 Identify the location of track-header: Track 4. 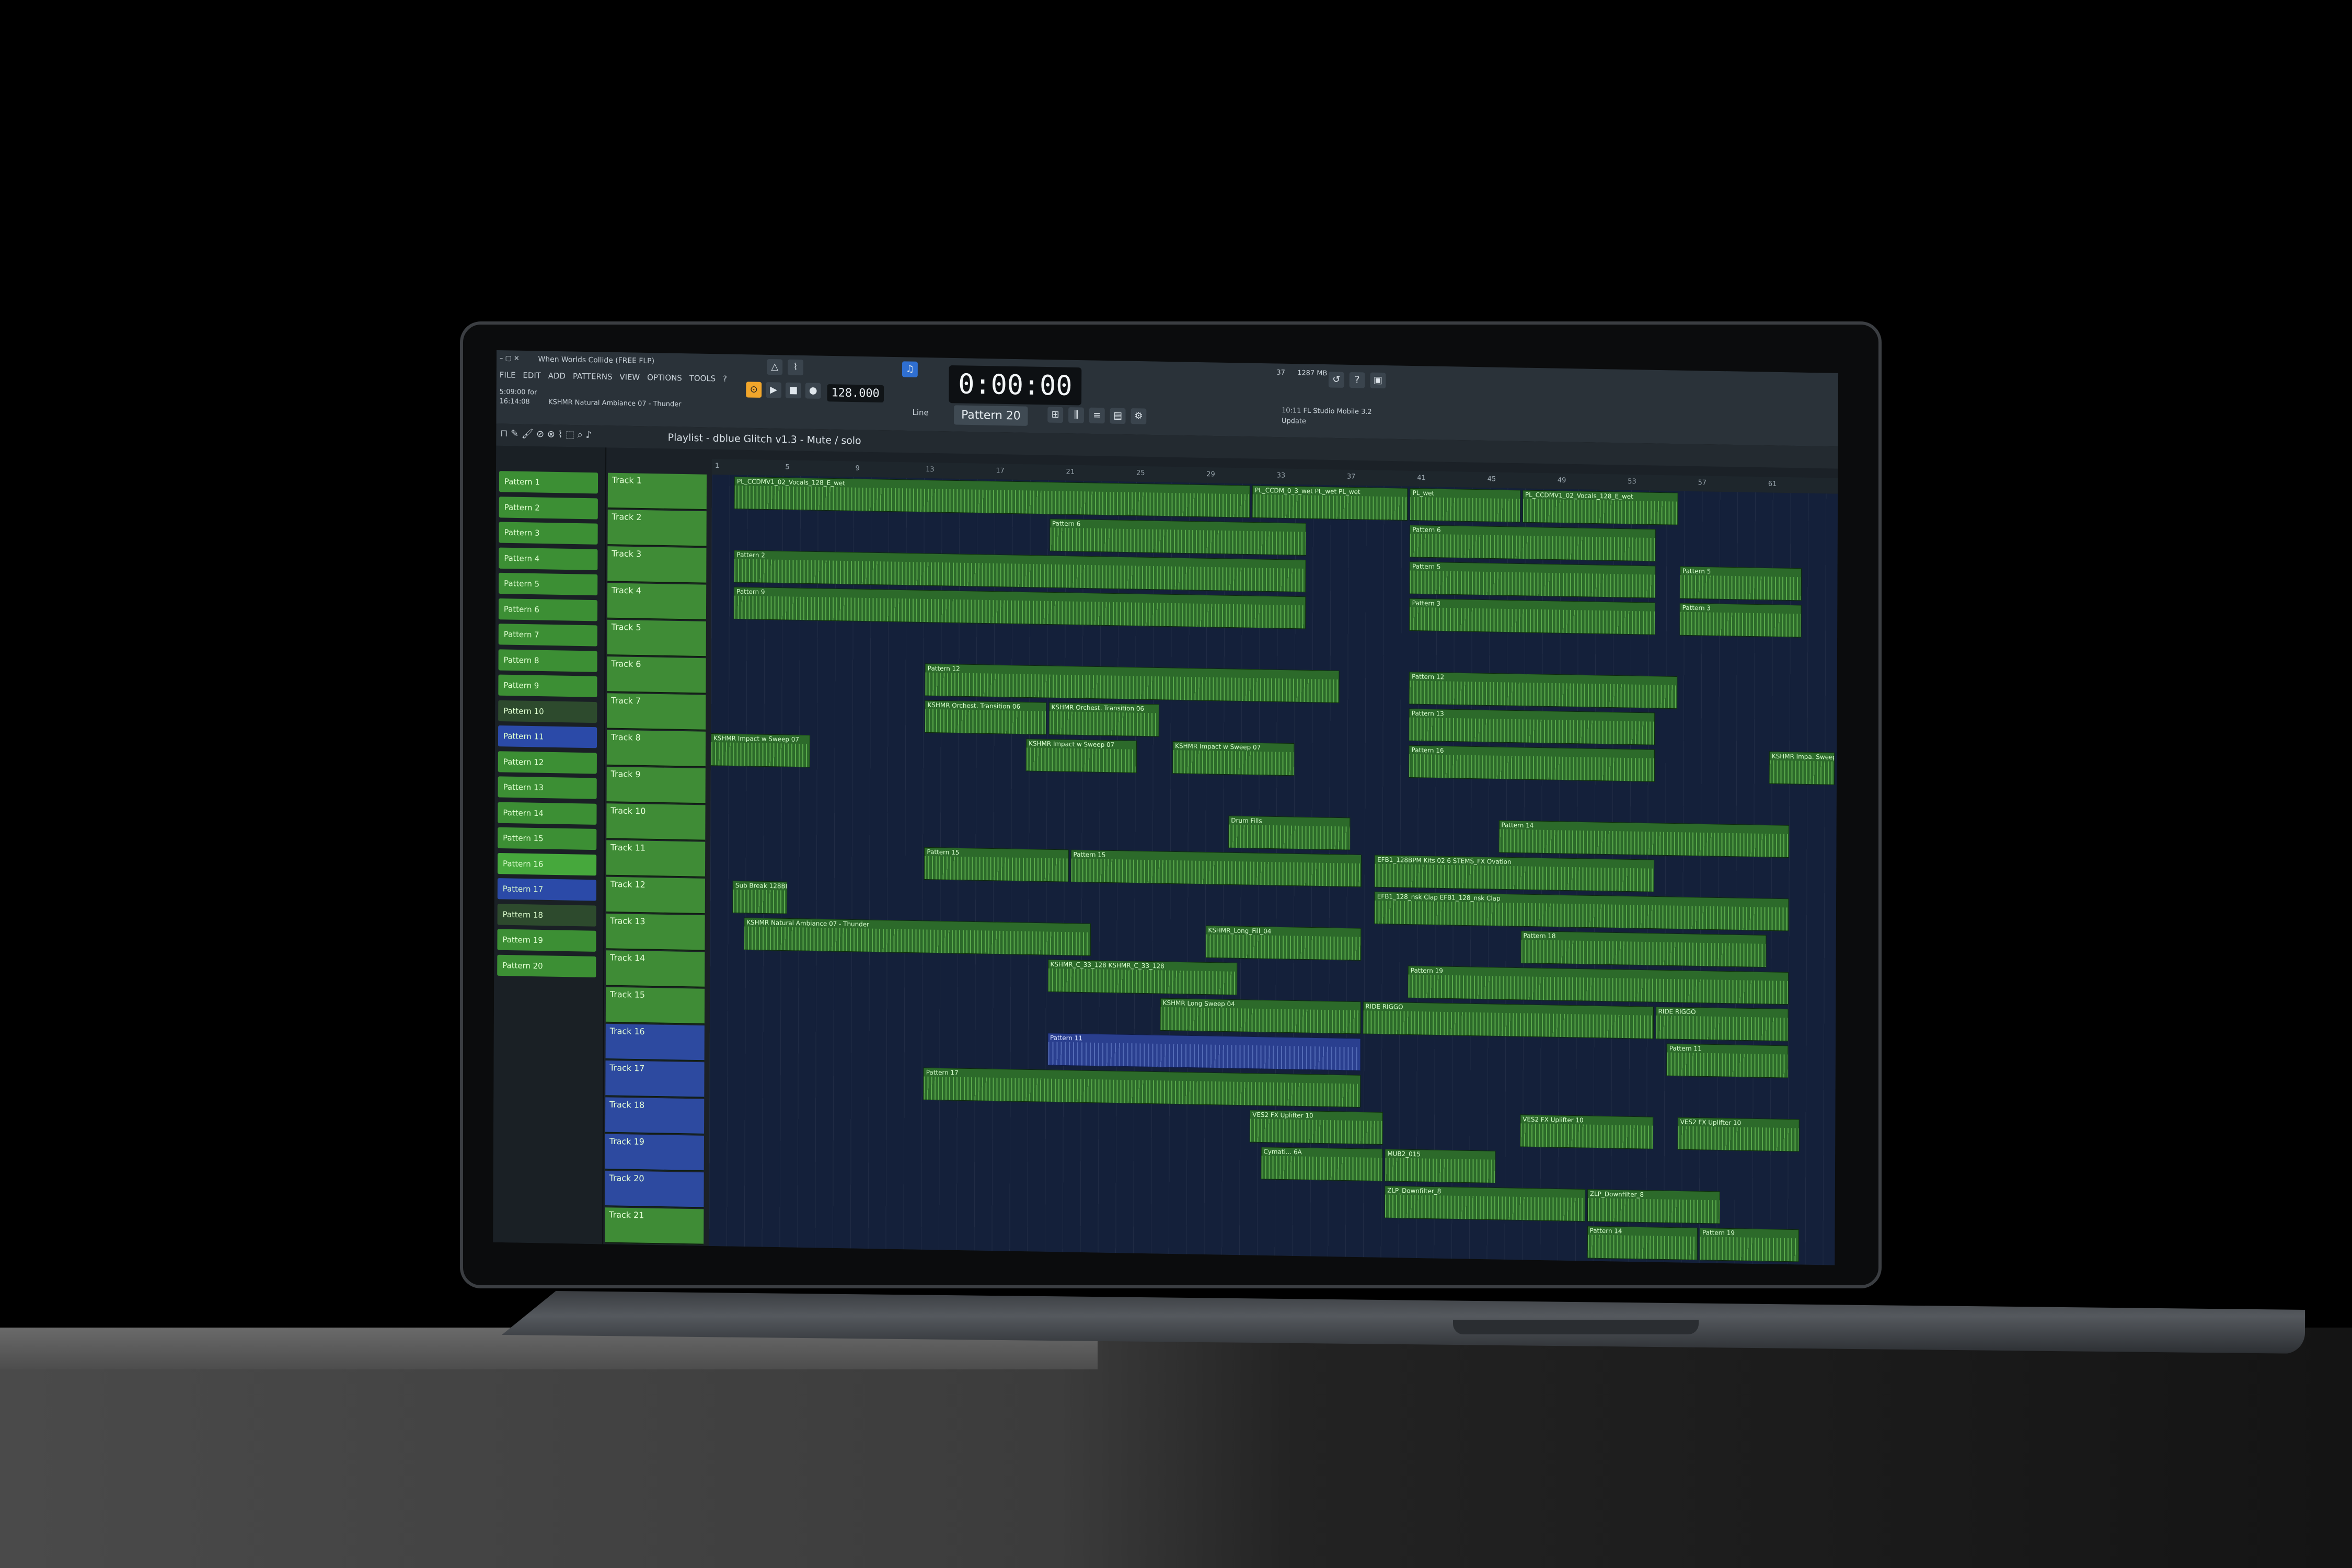
(657, 601).